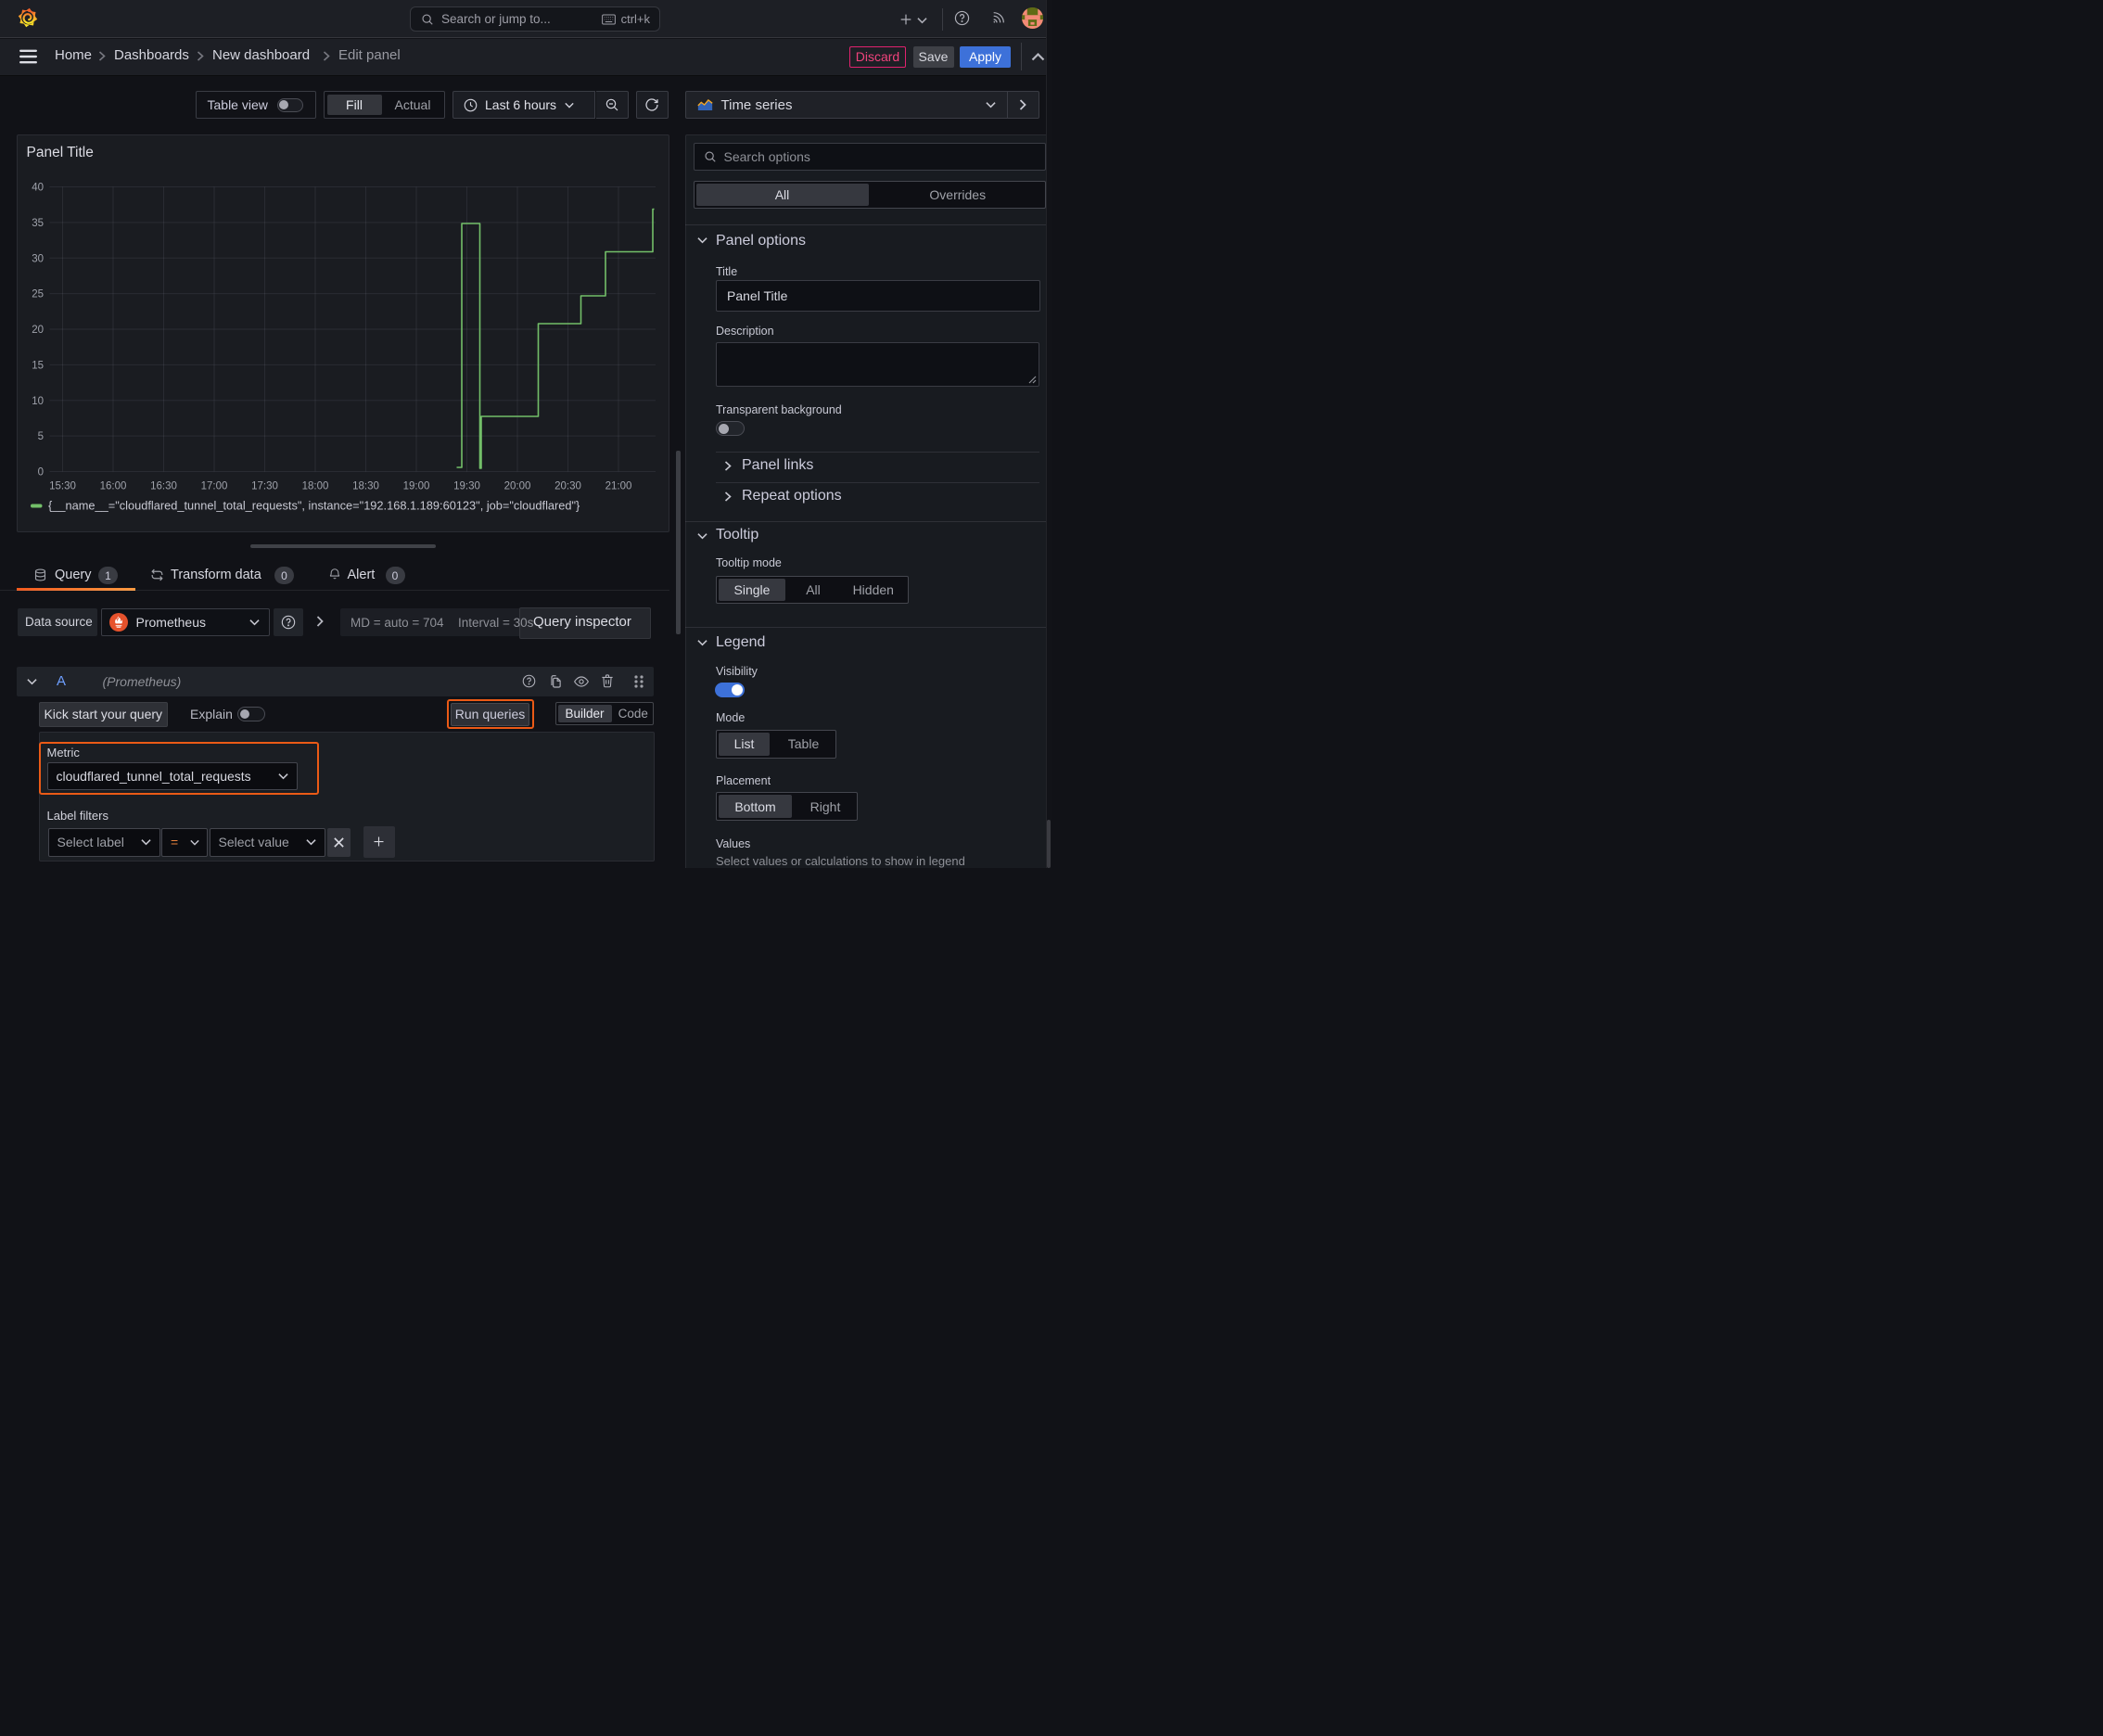 This screenshot has width=2103, height=1736. What do you see at coordinates (38, 331) in the screenshot?
I see `svg-text: 20` at bounding box center [38, 331].